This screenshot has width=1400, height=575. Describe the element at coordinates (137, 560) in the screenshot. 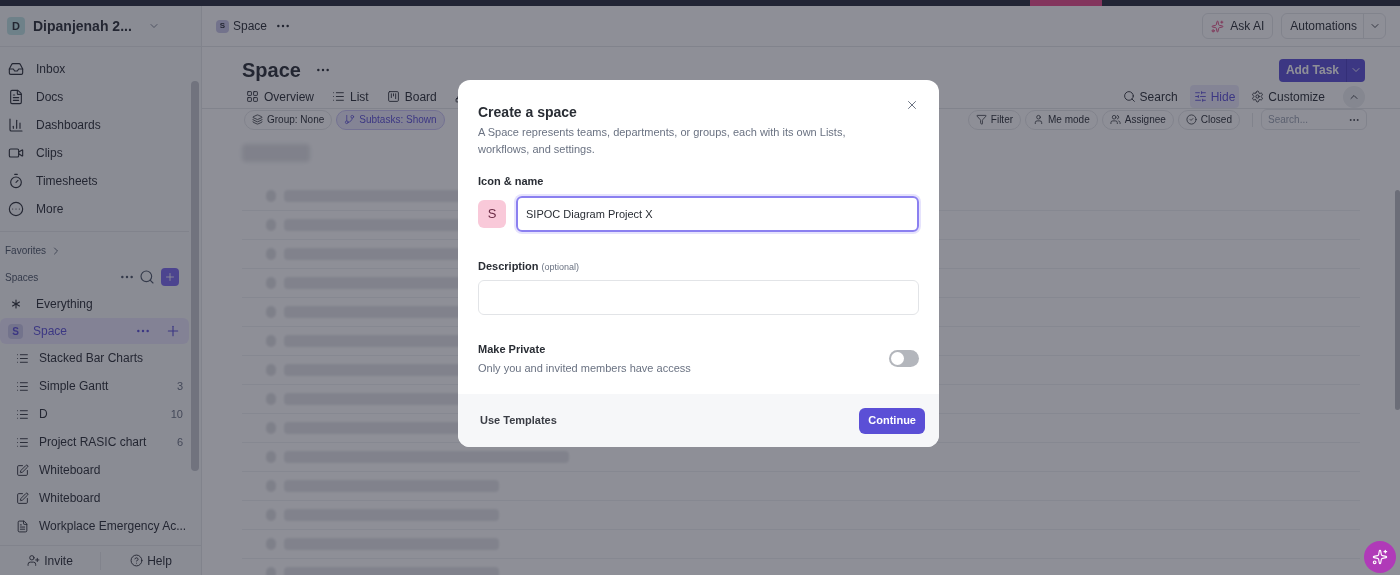

I see `help-icon` at that location.